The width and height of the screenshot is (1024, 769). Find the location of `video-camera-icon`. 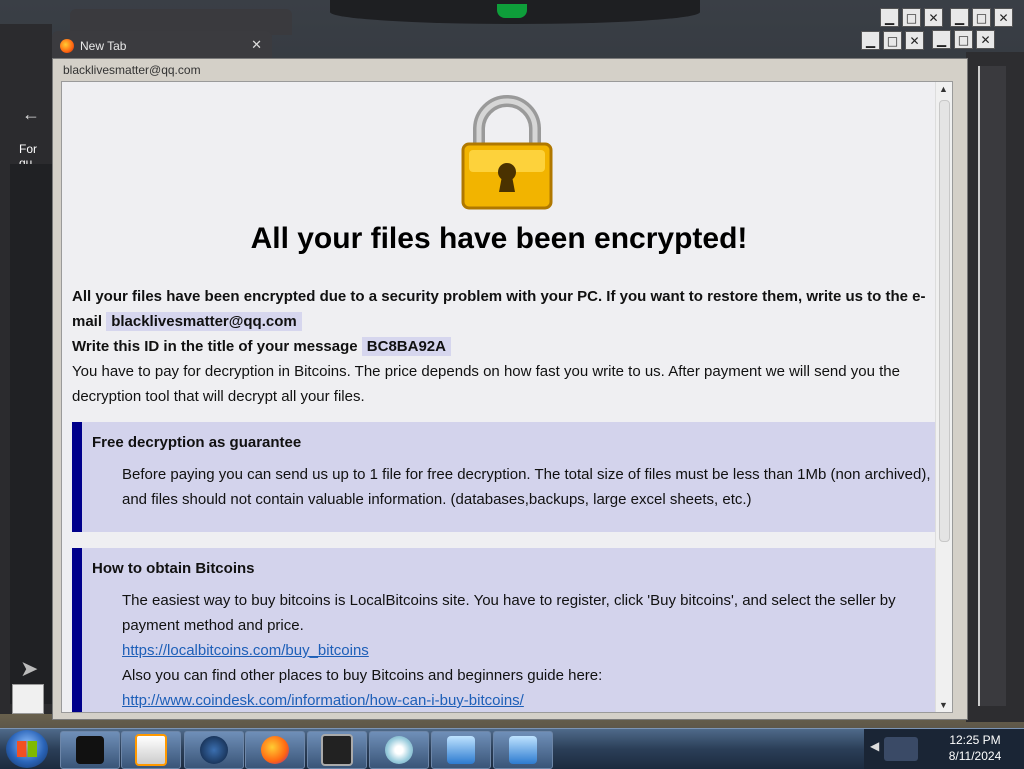

video-camera-icon is located at coordinates (901, 749).